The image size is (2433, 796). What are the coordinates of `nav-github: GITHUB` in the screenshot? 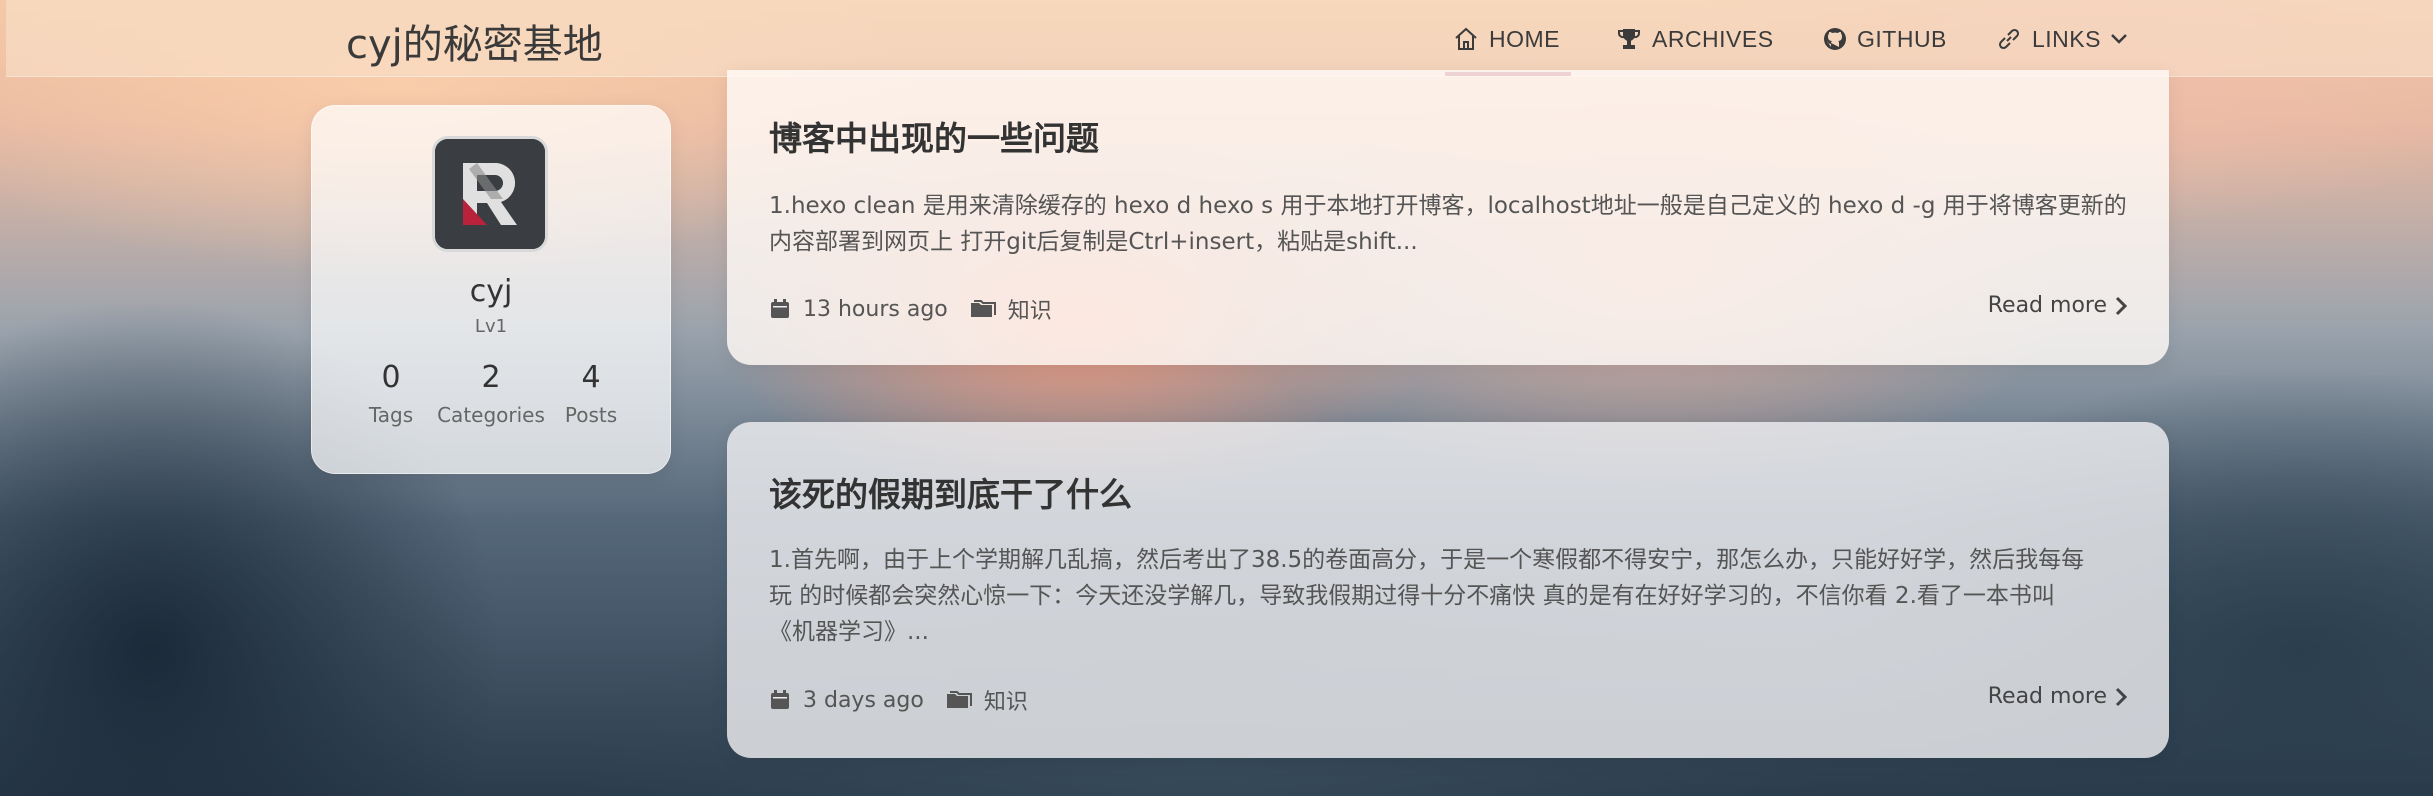 It's located at (1885, 39).